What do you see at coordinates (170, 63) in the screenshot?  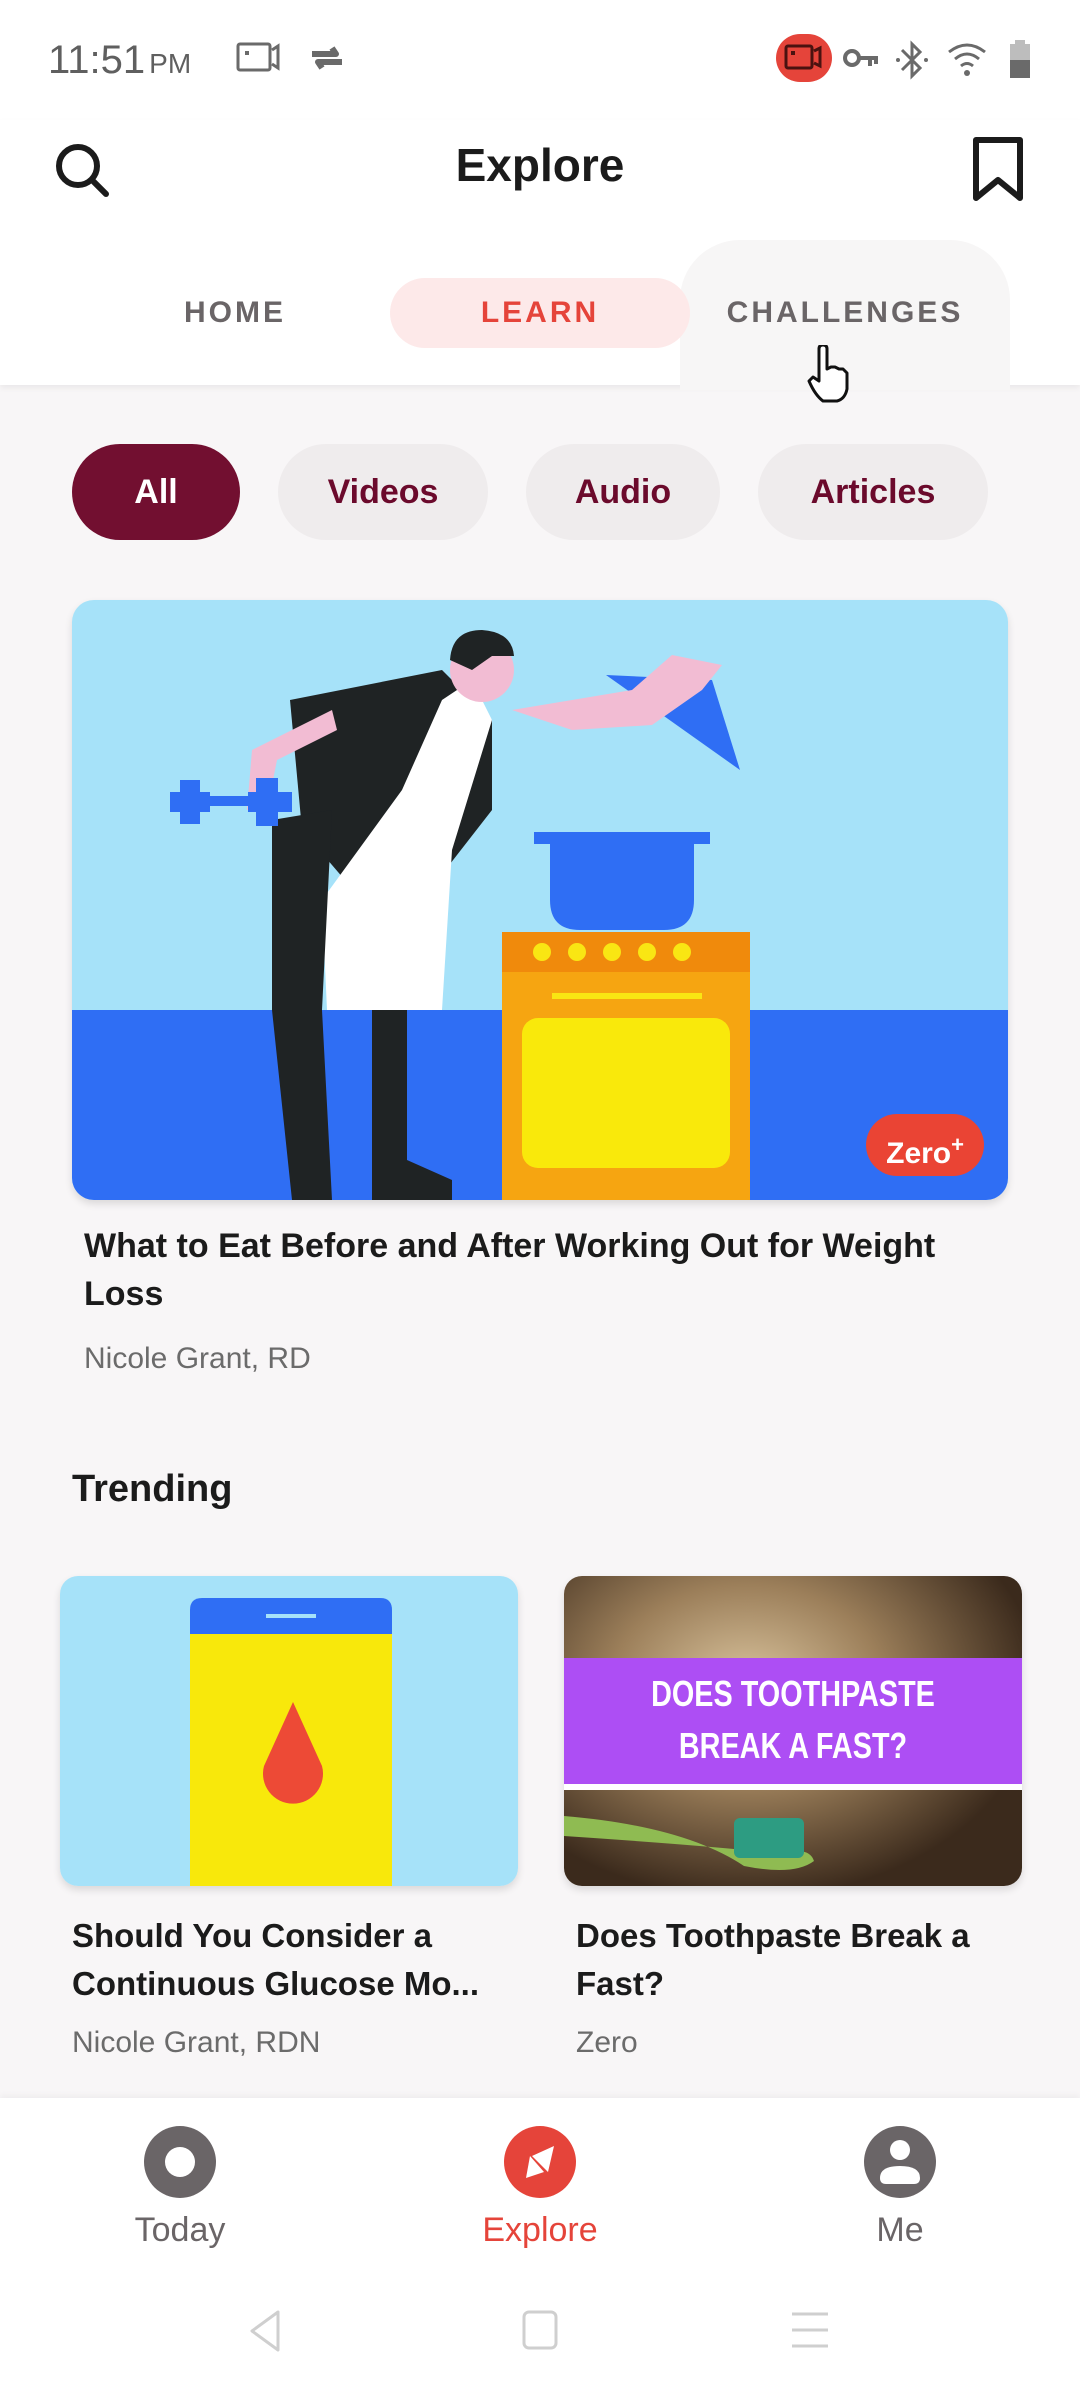 I see `ampm-text: PM` at bounding box center [170, 63].